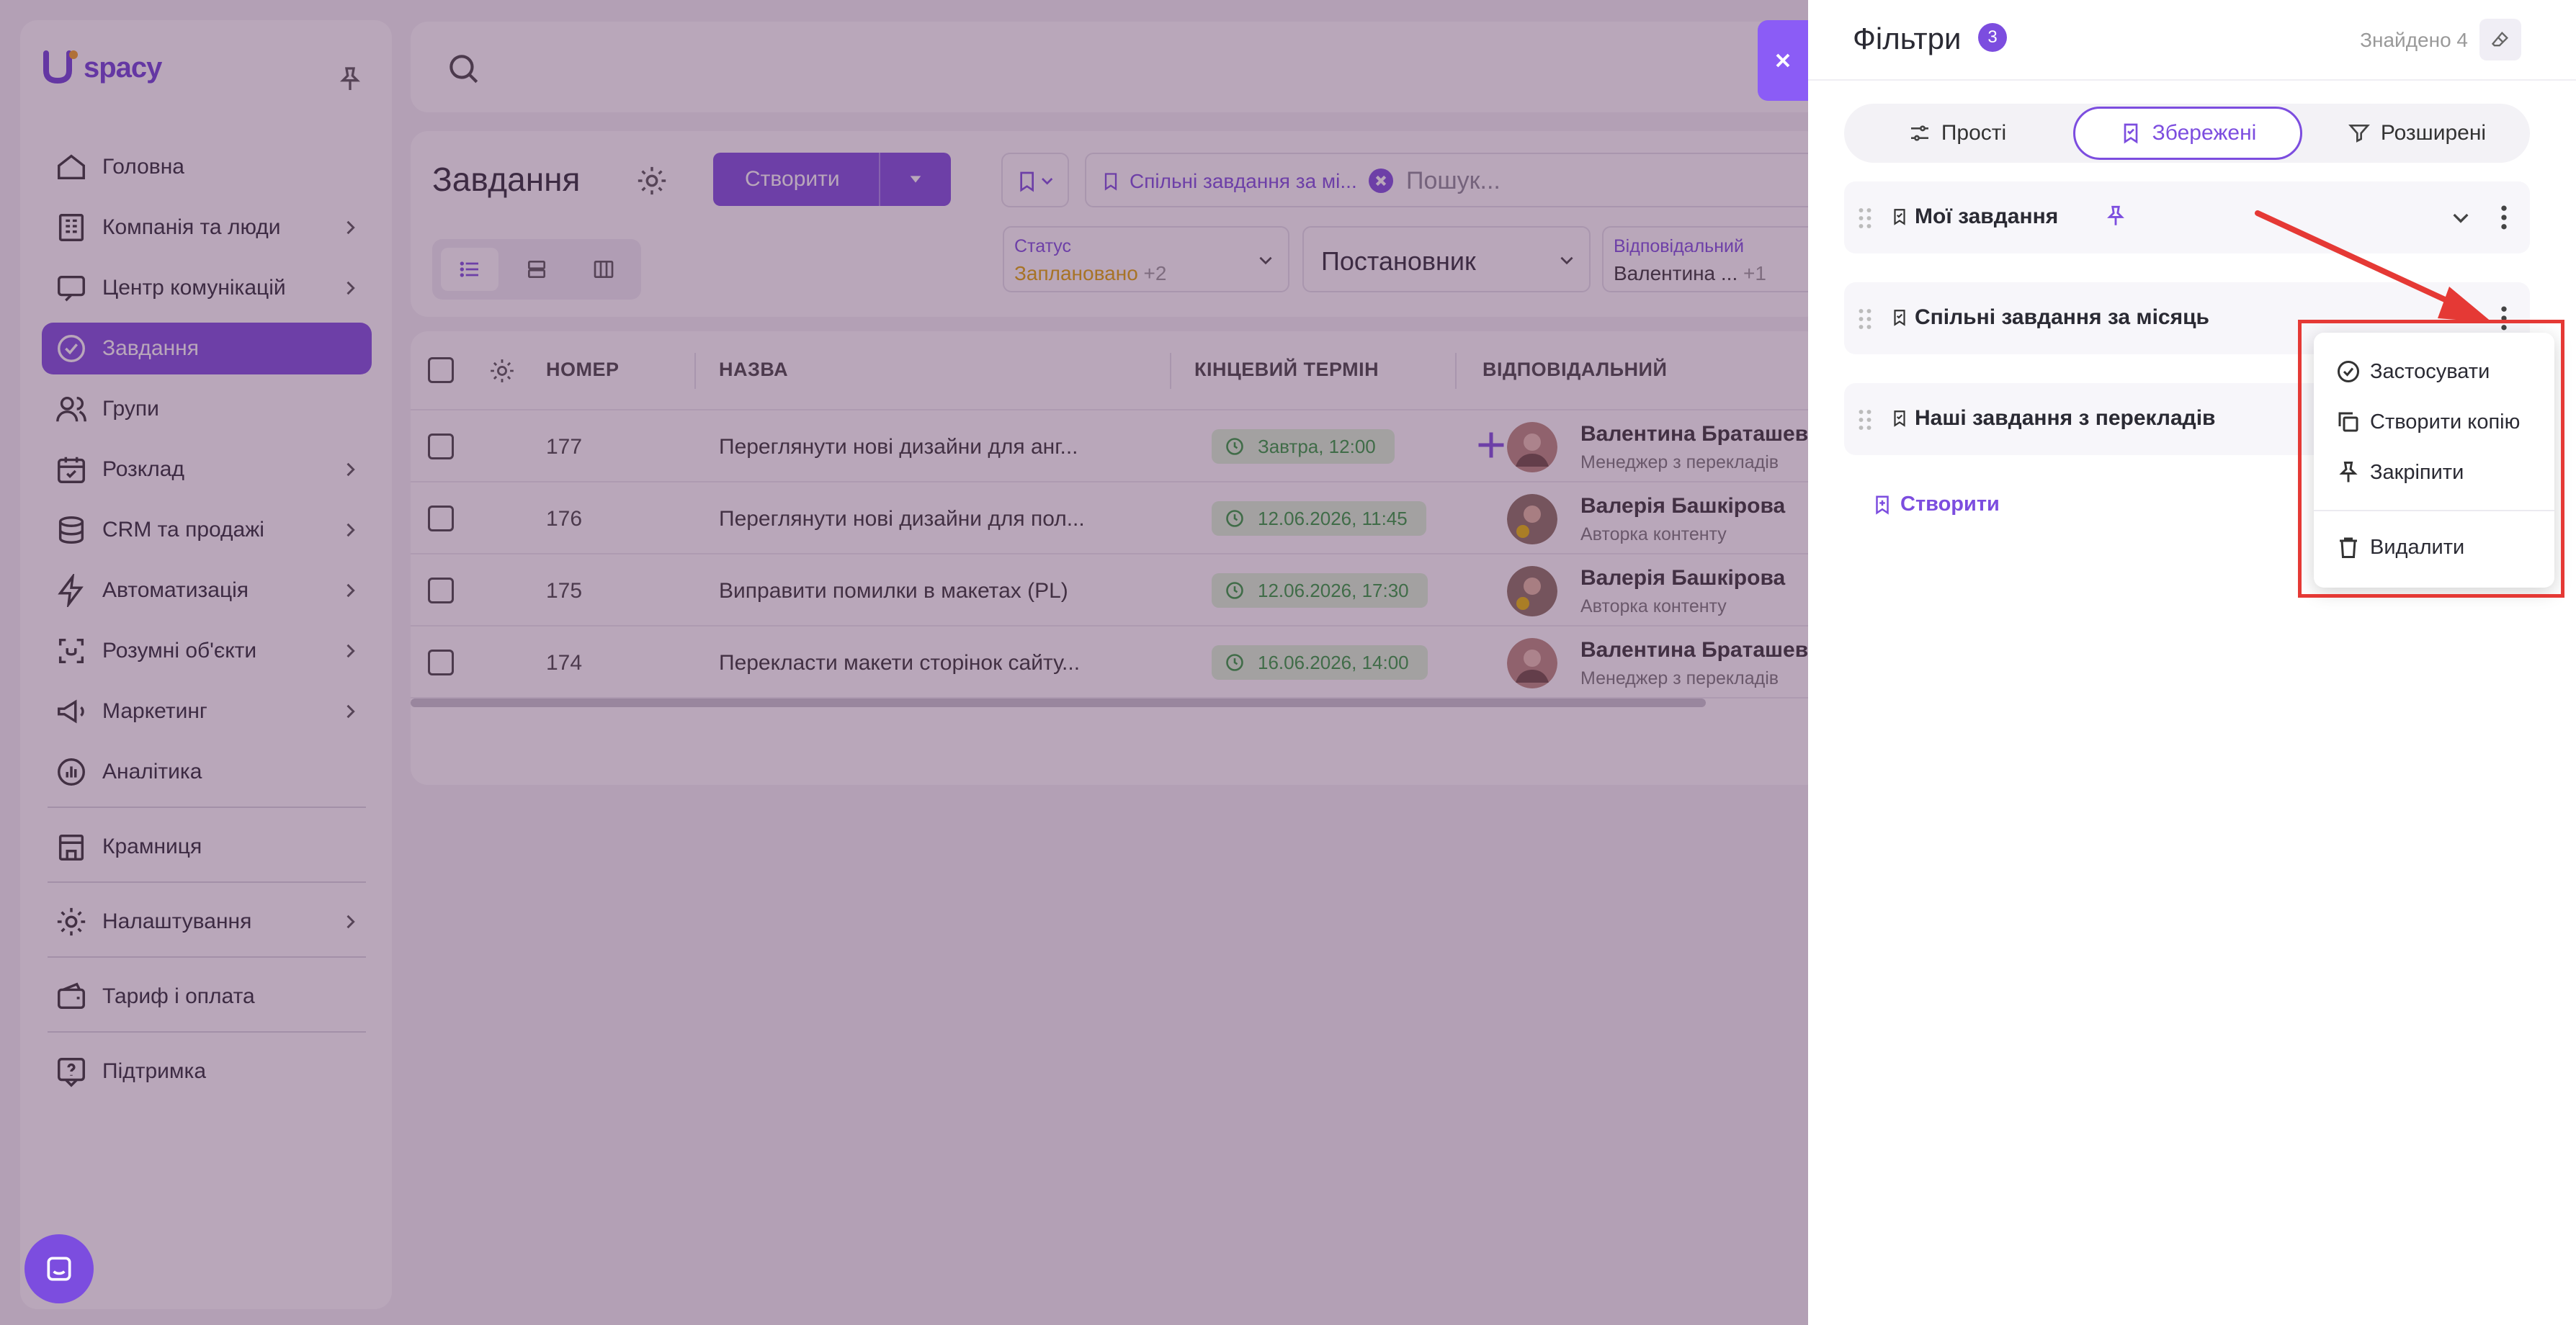 Image resolution: width=2576 pixels, height=1325 pixels. Describe the element at coordinates (2359, 134) in the screenshot. I see `filter-icon` at that location.